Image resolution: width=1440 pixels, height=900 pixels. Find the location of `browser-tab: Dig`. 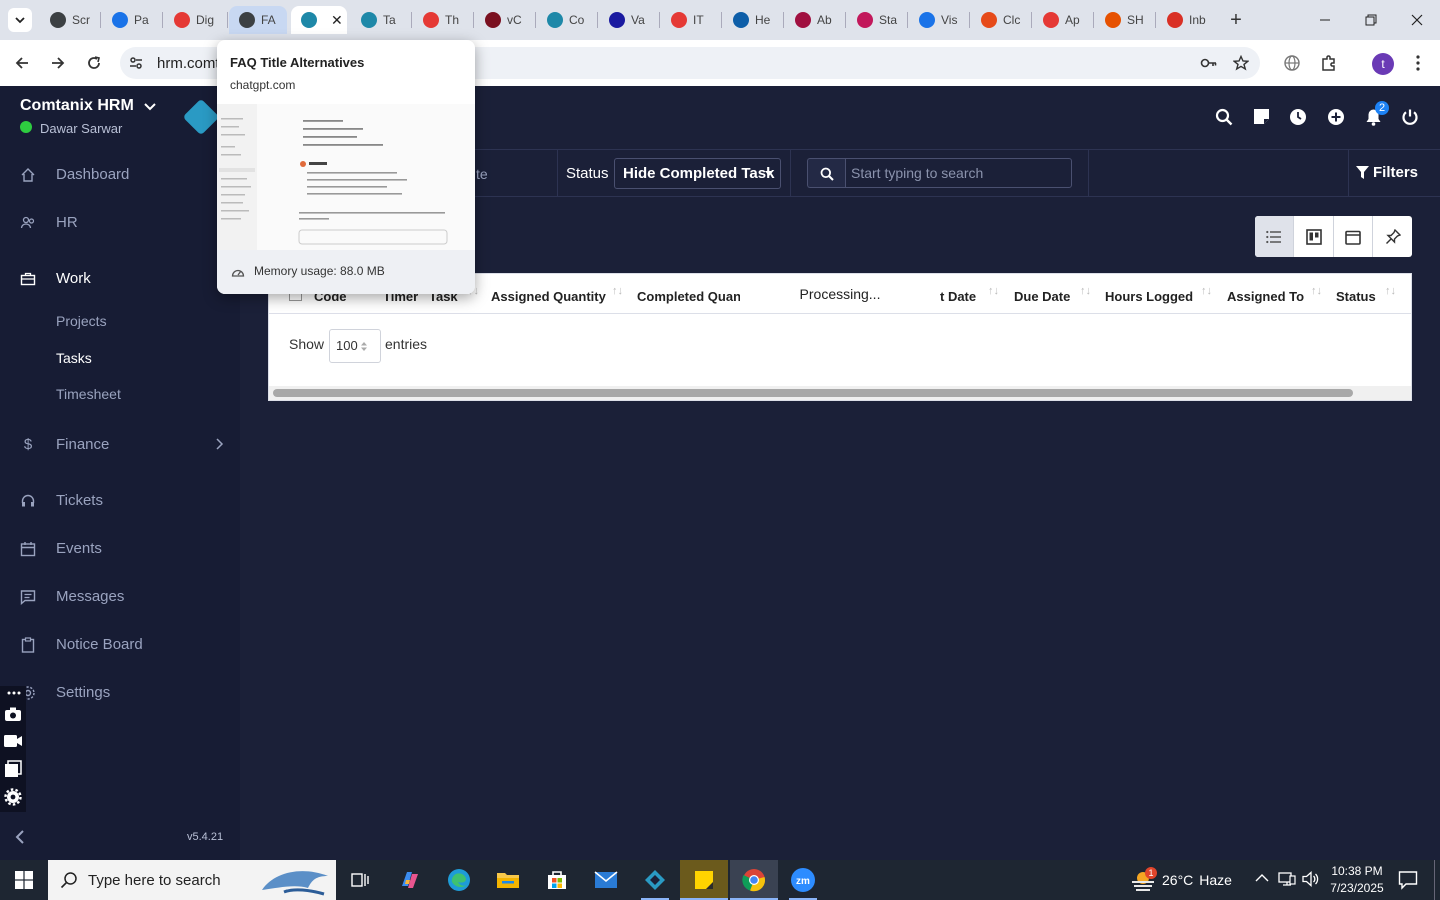

browser-tab: Dig is located at coordinates (194, 20).